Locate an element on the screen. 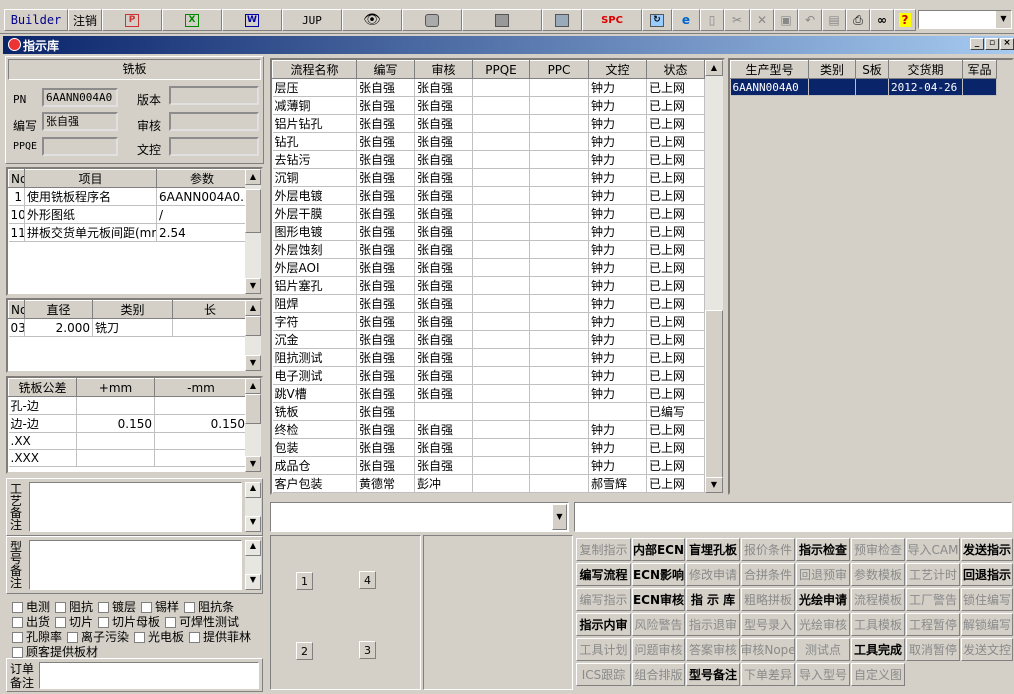 Image resolution: width=1014 pixels, height=694 pixels. action-button: 光绘申请 is located at coordinates (823, 599).